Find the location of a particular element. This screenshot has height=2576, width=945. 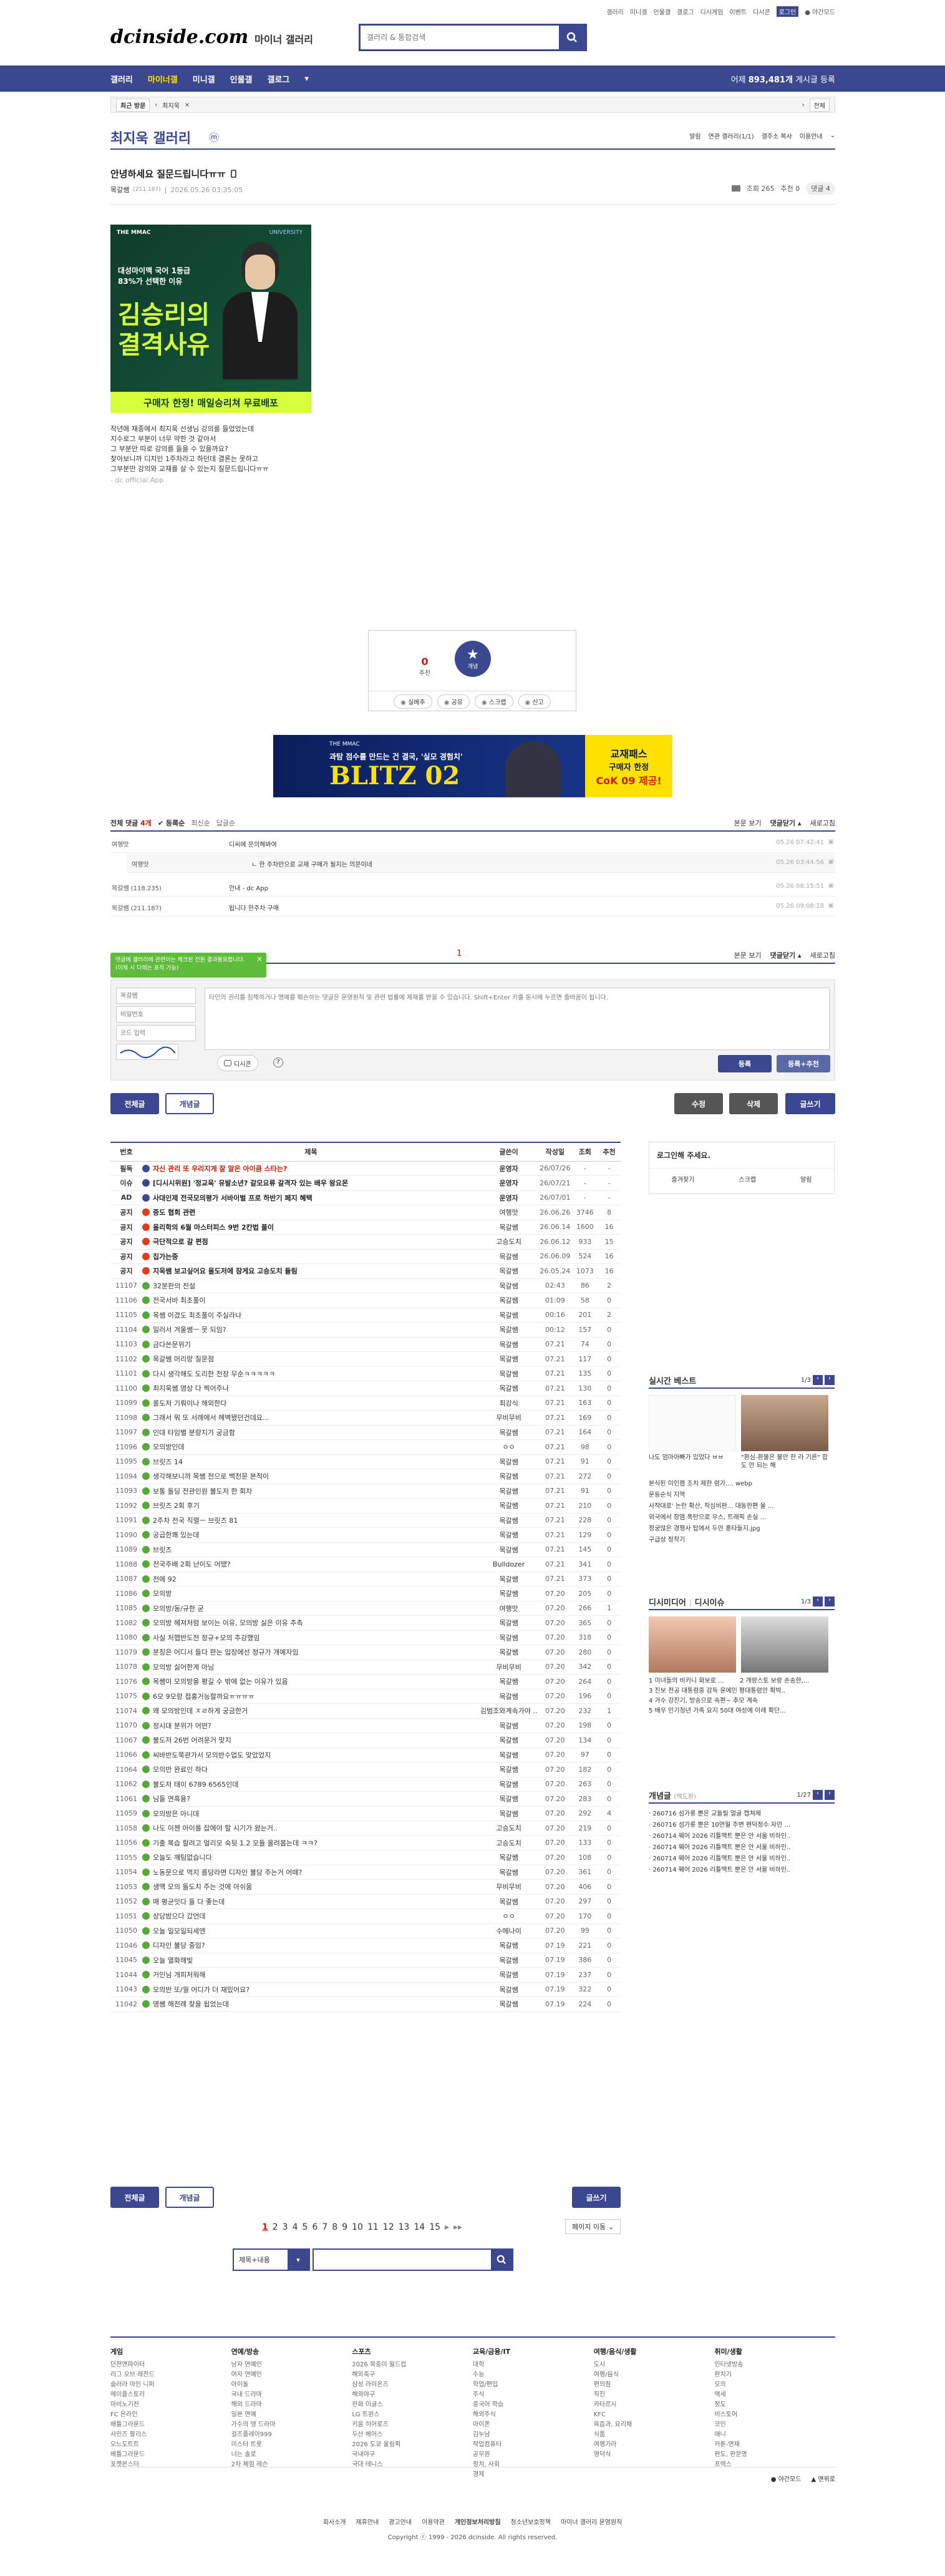

submit-recommend-button: 등록+추천 is located at coordinates (803, 1064).